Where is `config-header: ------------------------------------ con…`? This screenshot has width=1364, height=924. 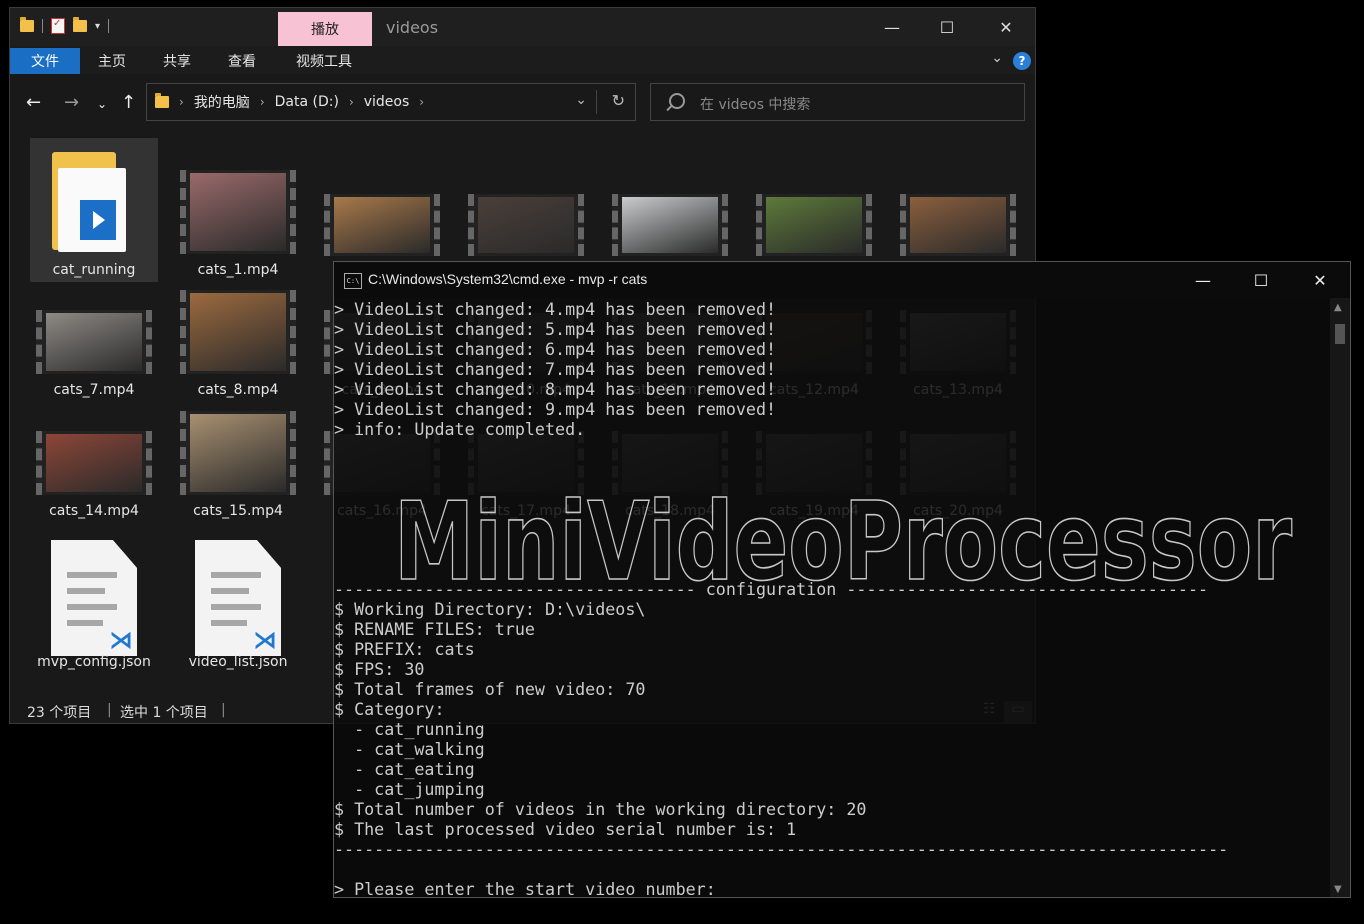
config-header: ------------------------------------ con… is located at coordinates (771, 589).